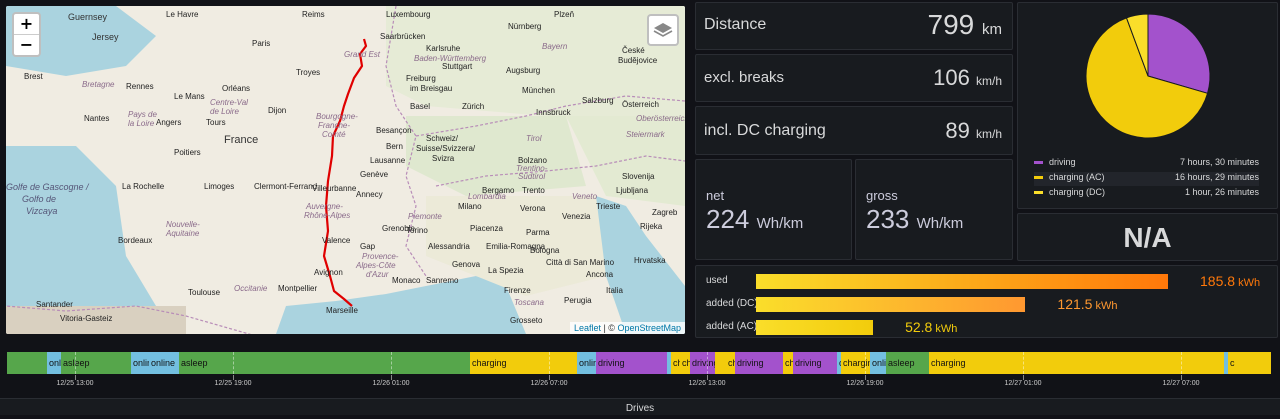 The width and height of the screenshot is (1280, 419). Describe the element at coordinates (931, 327) in the screenshot. I see `energy-bar-value: 52.8 kWh` at that location.